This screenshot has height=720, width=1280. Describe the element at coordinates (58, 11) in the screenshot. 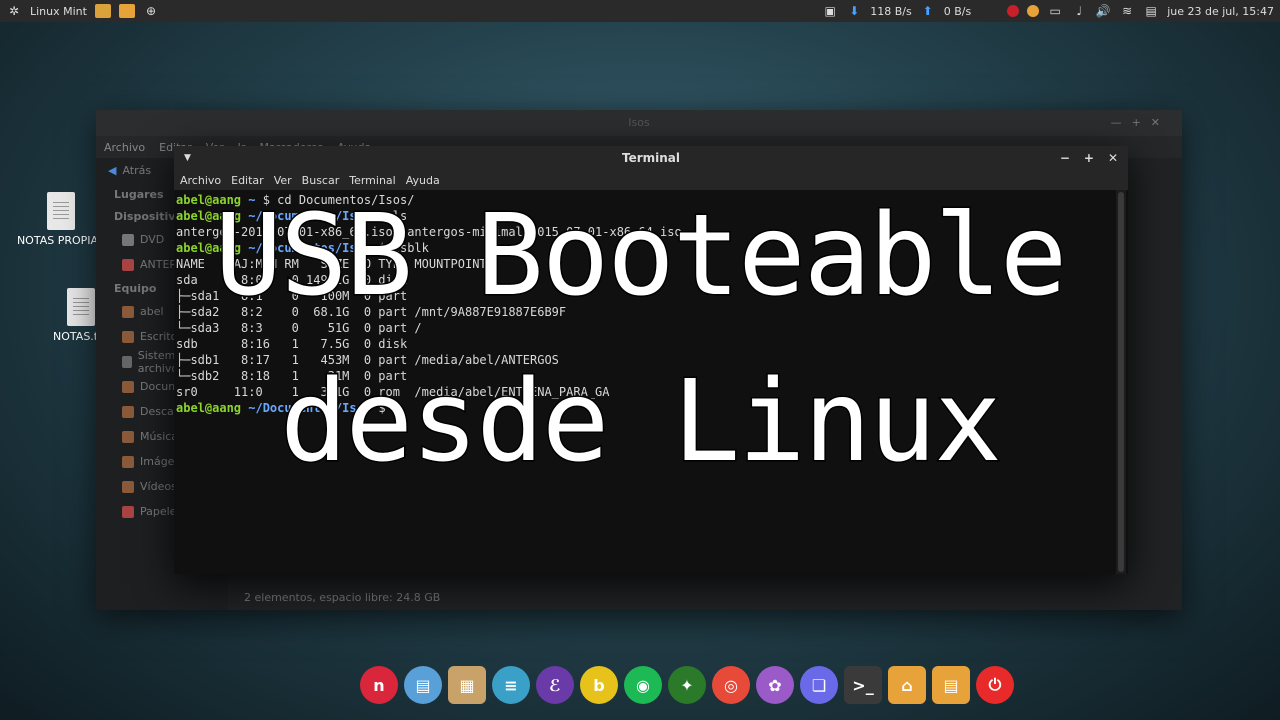

I see `menu-label: Linux Mint` at that location.